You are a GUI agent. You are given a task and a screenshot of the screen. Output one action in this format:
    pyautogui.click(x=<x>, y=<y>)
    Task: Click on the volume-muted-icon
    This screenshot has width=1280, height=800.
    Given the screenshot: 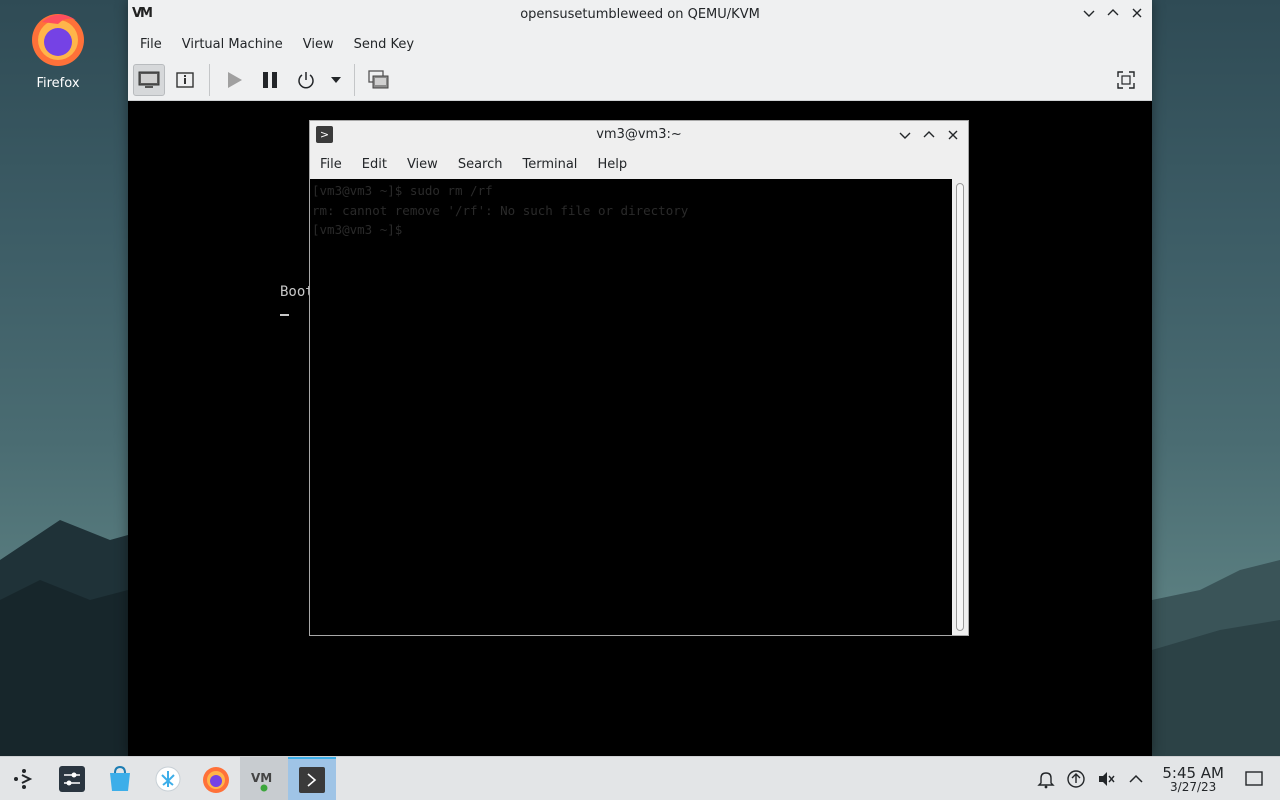 What is the action you would take?
    pyautogui.click(x=1107, y=779)
    